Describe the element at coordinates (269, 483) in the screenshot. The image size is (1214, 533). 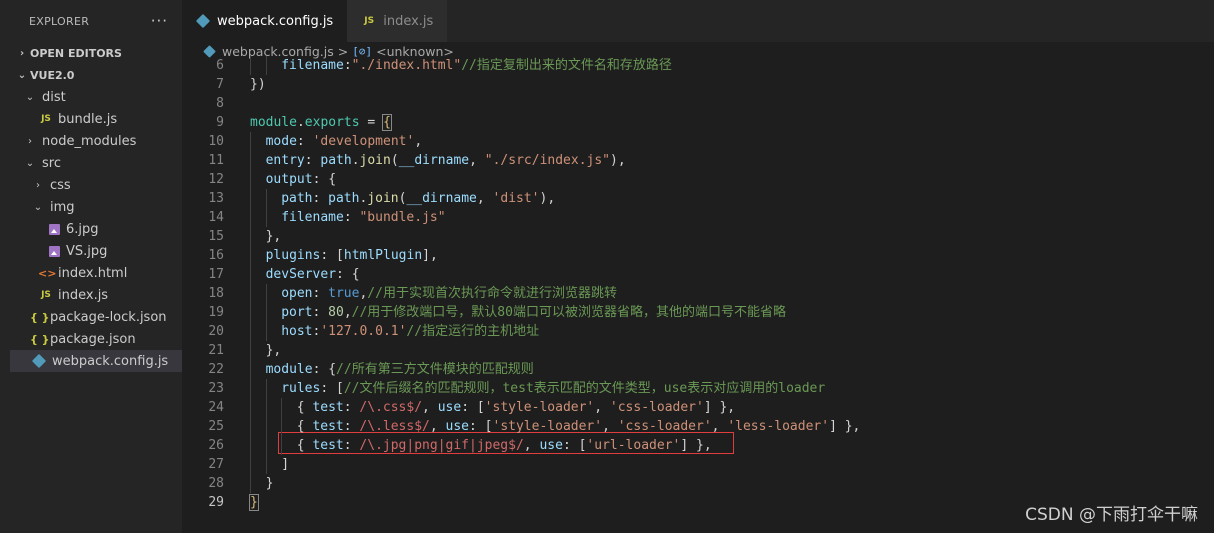
I see `code-token: }` at that location.